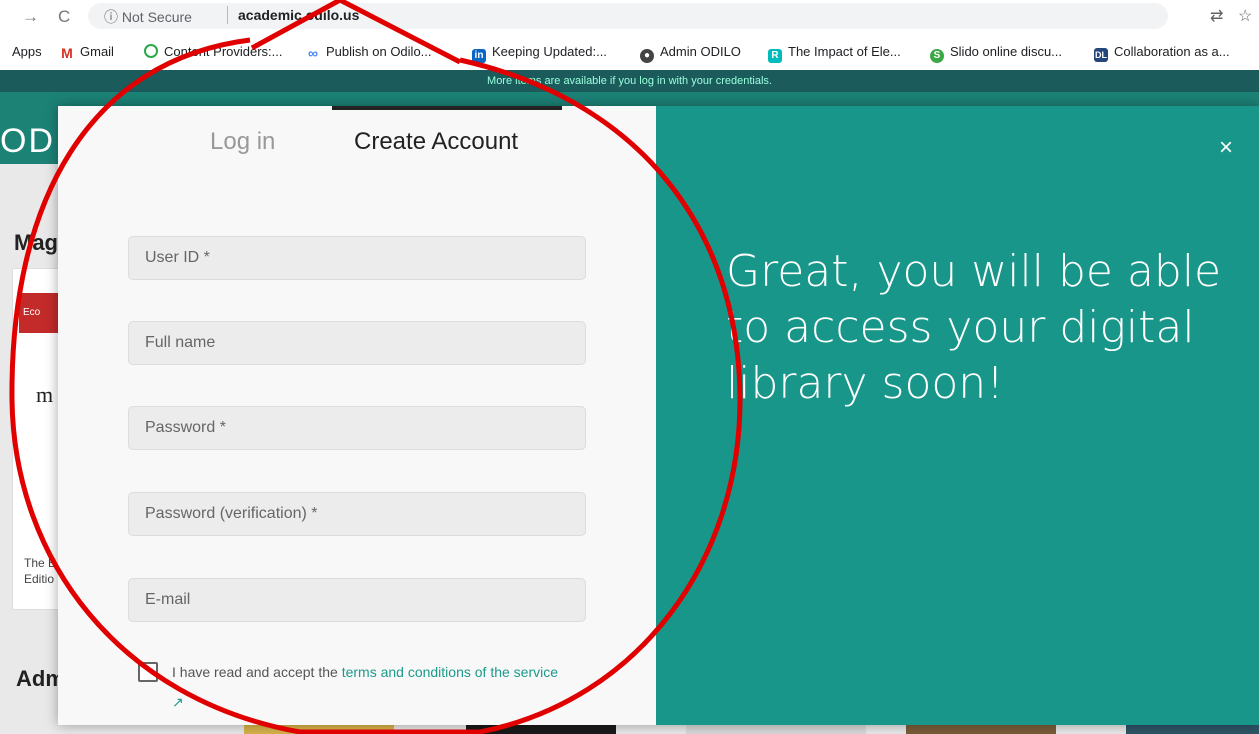  Describe the element at coordinates (313, 53) in the screenshot. I see `link-icon: ∞` at that location.